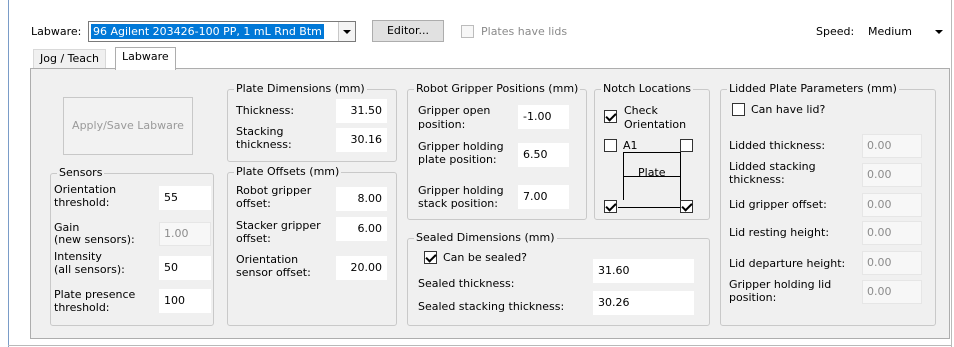 Image resolution: width=954 pixels, height=347 pixels. What do you see at coordinates (951, 173) in the screenshot?
I see `window-right-border` at bounding box center [951, 173].